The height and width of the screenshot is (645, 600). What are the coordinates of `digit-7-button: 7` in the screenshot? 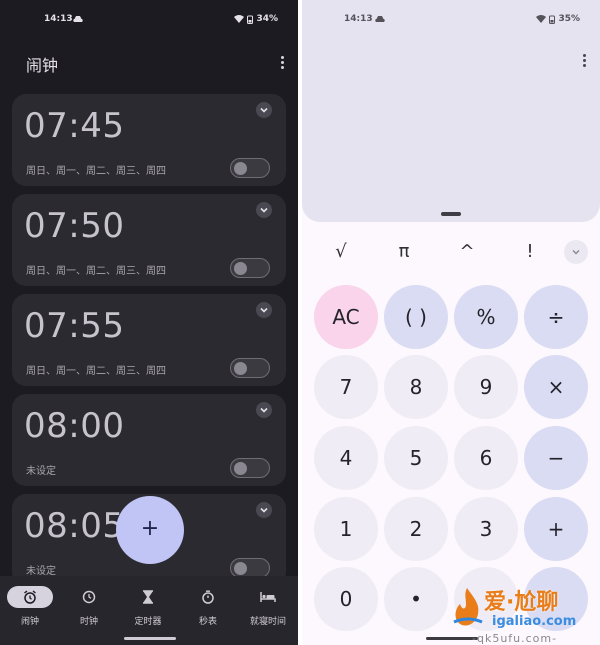 It's located at (346, 387).